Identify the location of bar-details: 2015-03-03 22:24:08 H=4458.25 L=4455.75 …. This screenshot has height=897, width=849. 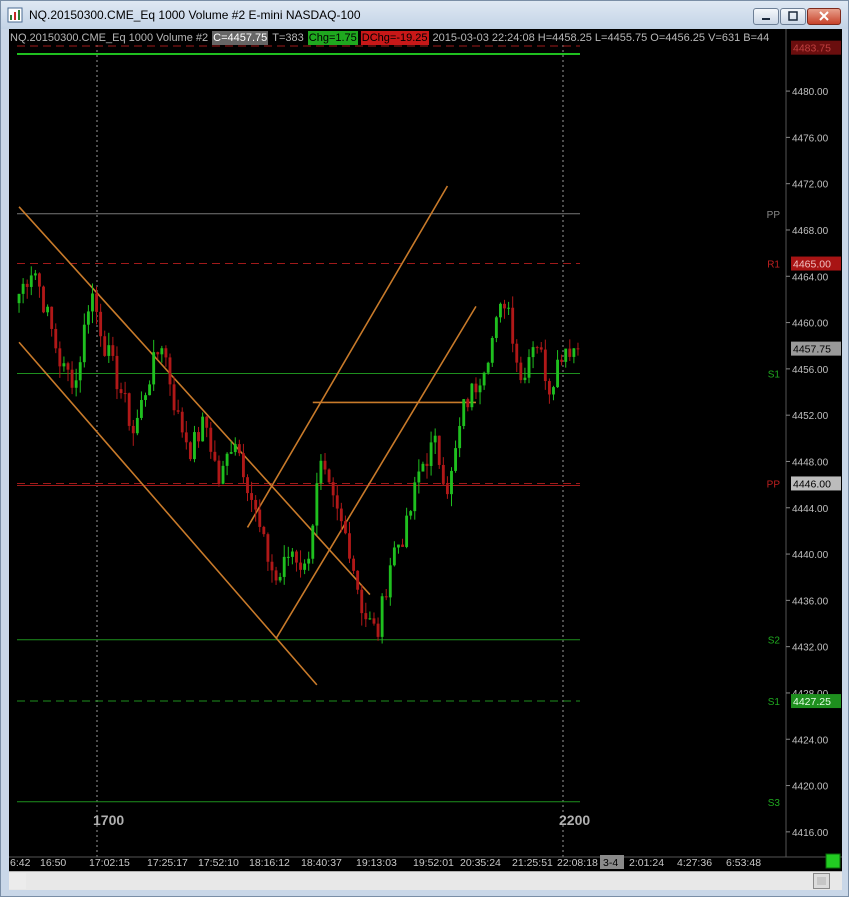
(601, 38).